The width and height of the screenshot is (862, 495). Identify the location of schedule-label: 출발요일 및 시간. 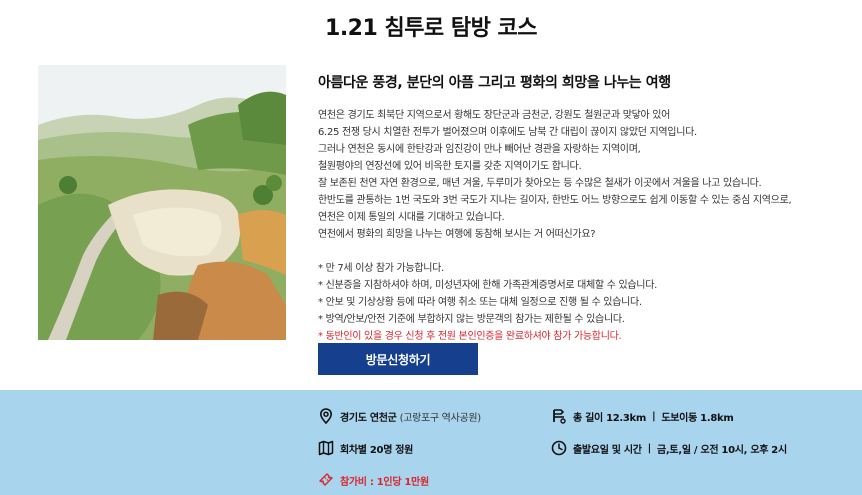
(607, 450).